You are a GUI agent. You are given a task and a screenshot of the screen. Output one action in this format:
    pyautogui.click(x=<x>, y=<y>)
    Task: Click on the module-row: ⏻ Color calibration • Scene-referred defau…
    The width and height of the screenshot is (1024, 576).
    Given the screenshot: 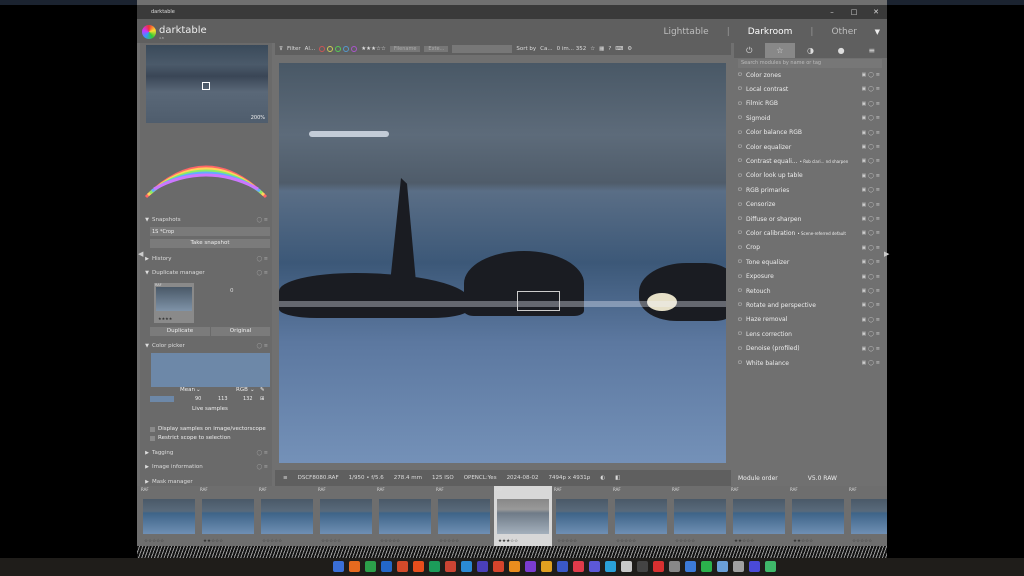 What is the action you would take?
    pyautogui.click(x=811, y=233)
    